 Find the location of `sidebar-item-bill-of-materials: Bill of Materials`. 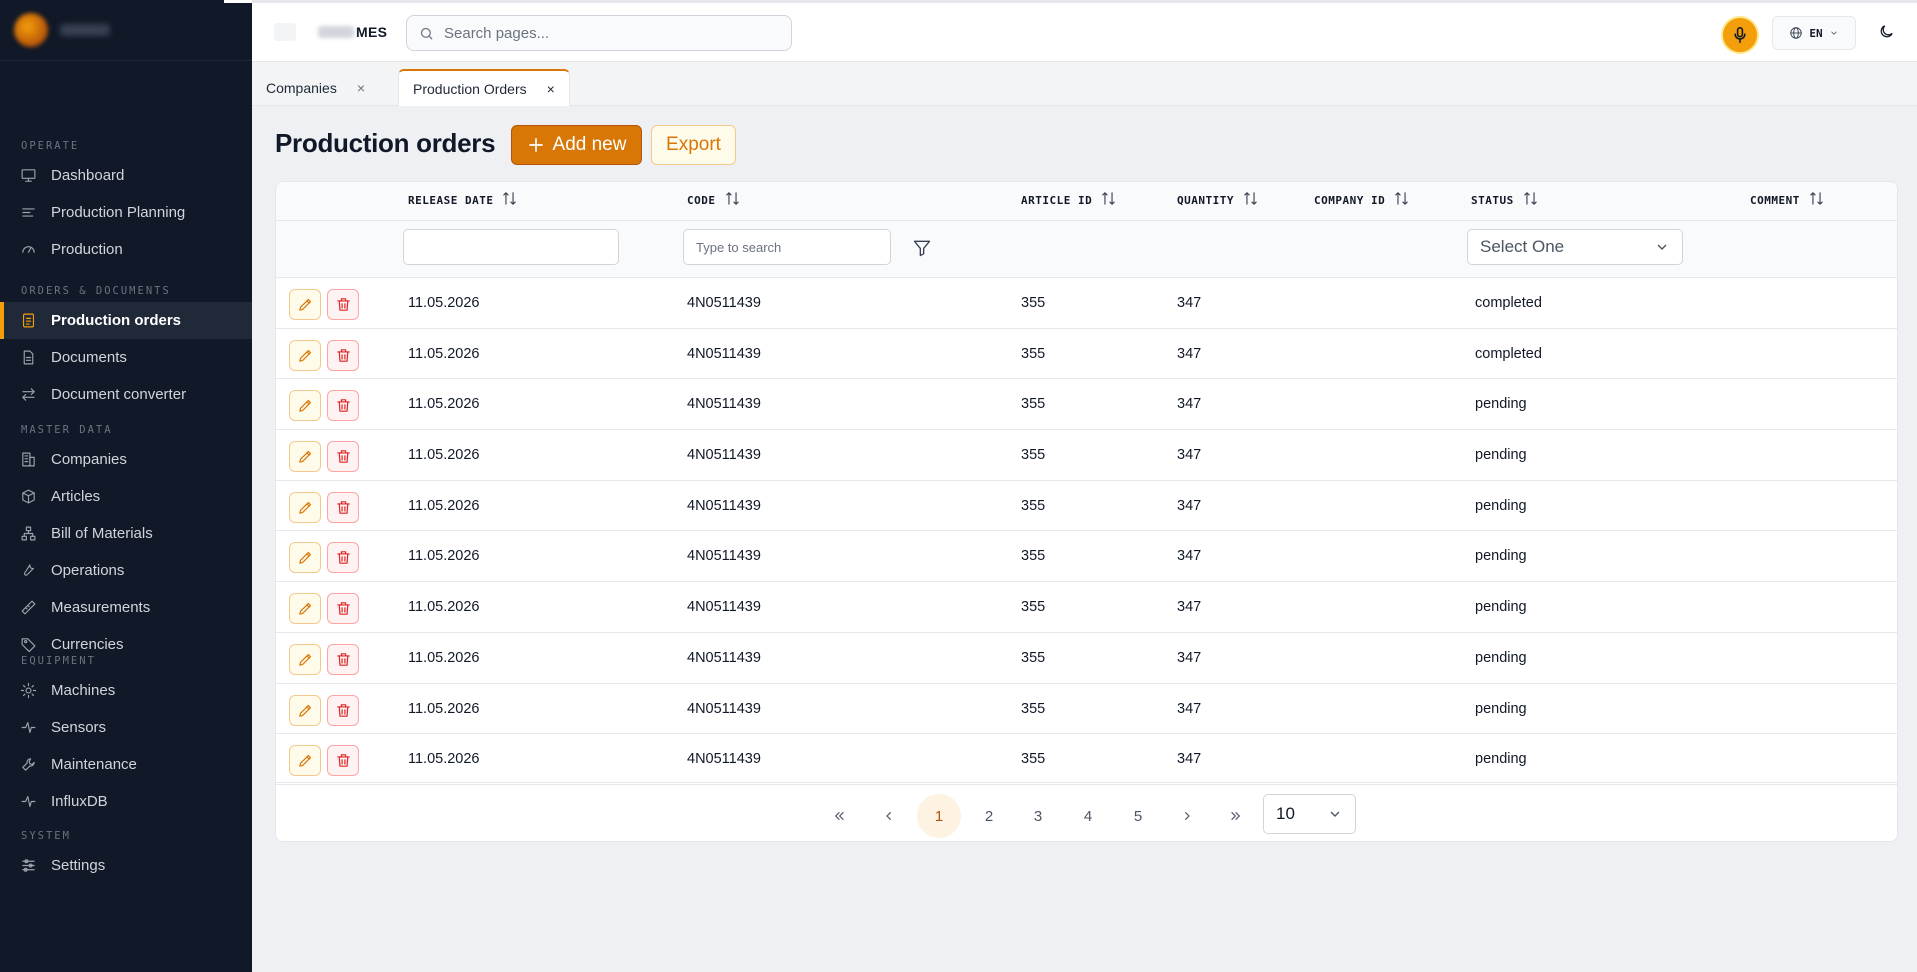

sidebar-item-bill-of-materials: Bill of Materials is located at coordinates (126, 533).